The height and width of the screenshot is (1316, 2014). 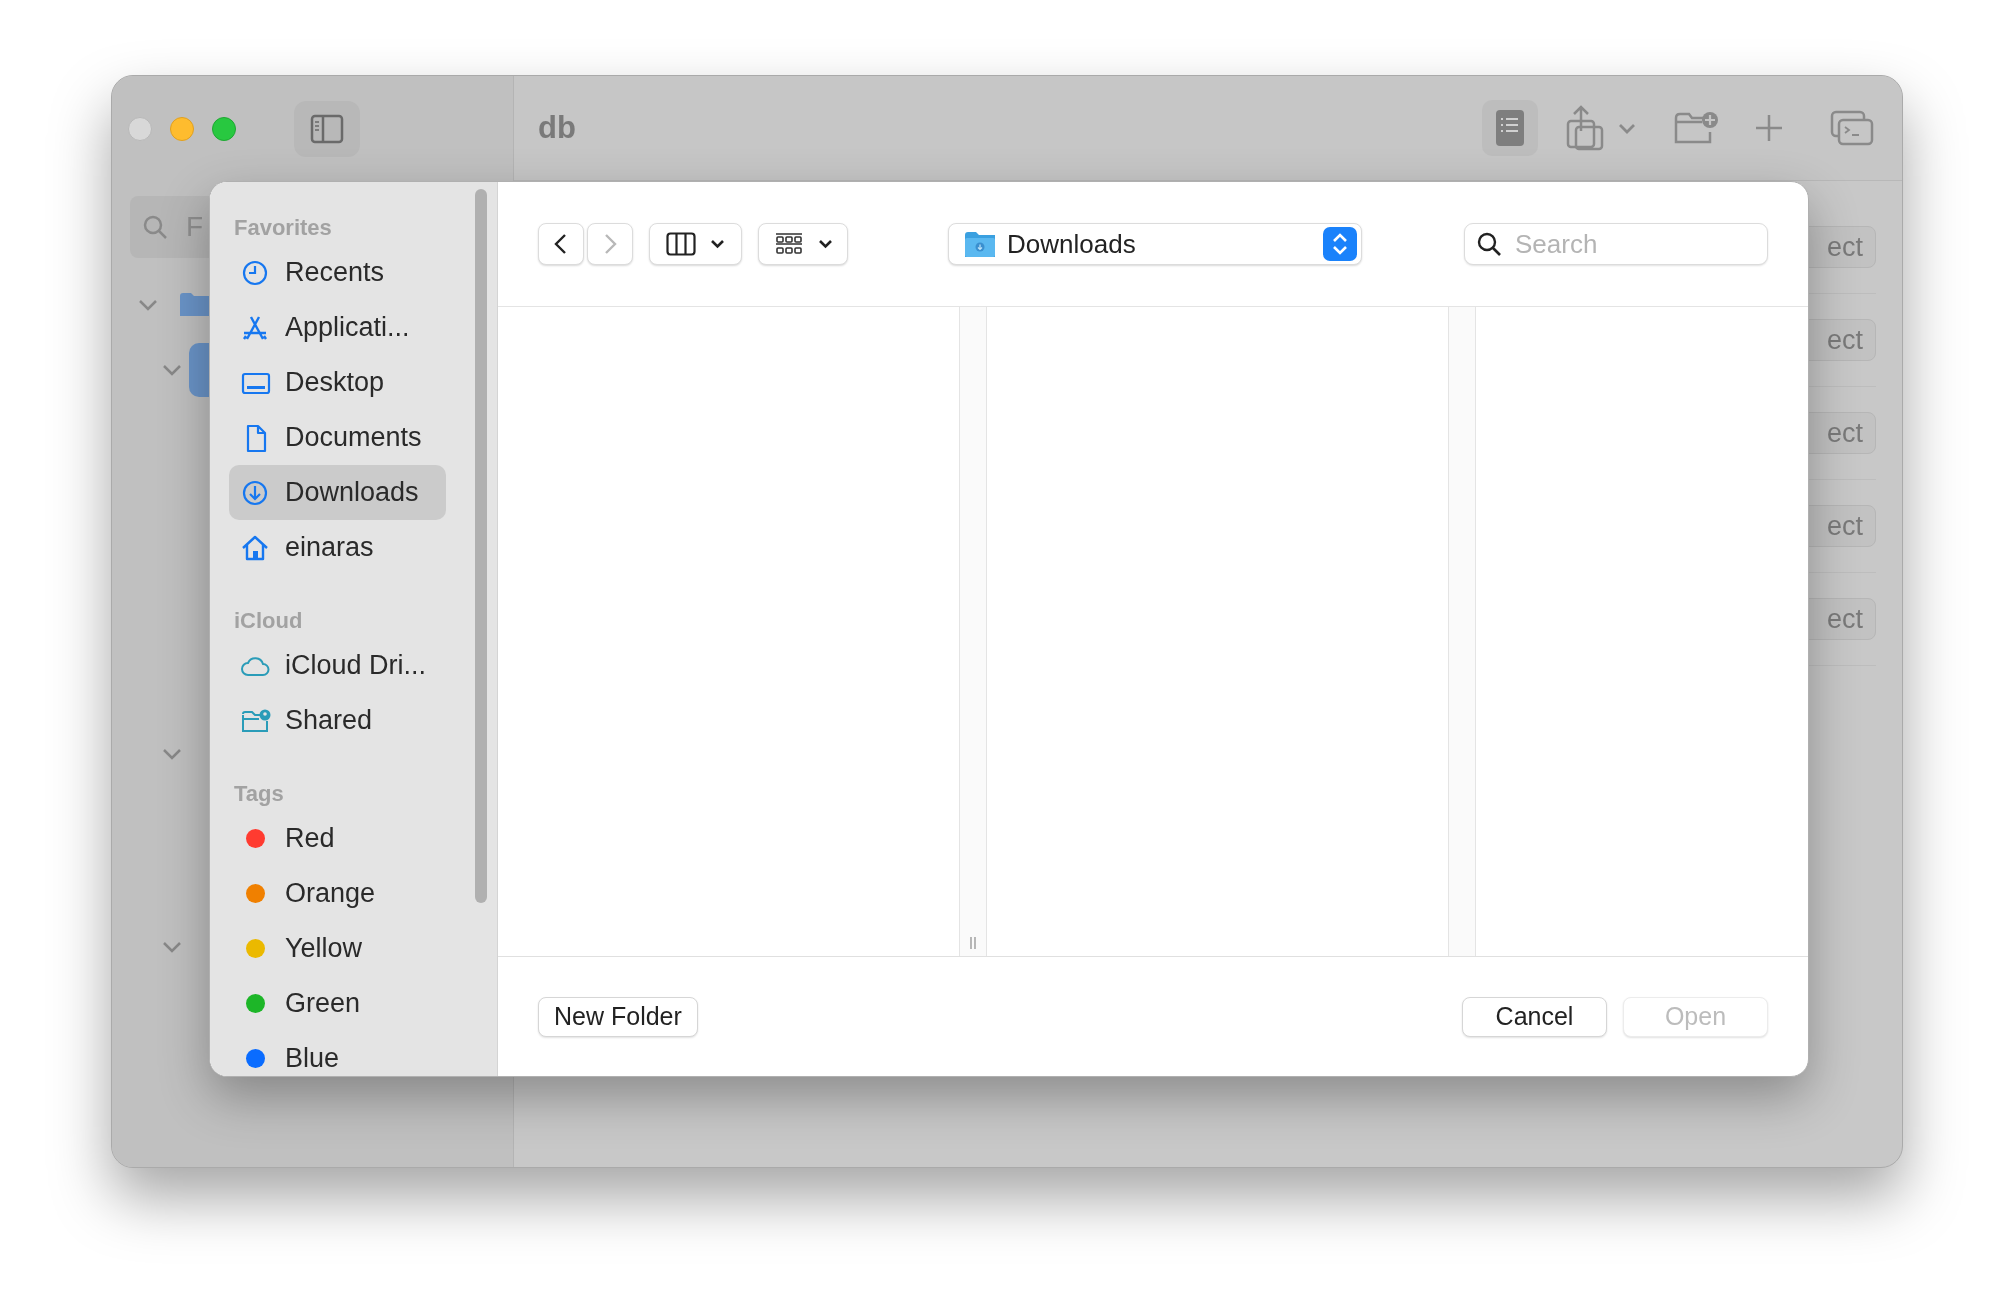 I want to click on group-view-button, so click(x=803, y=244).